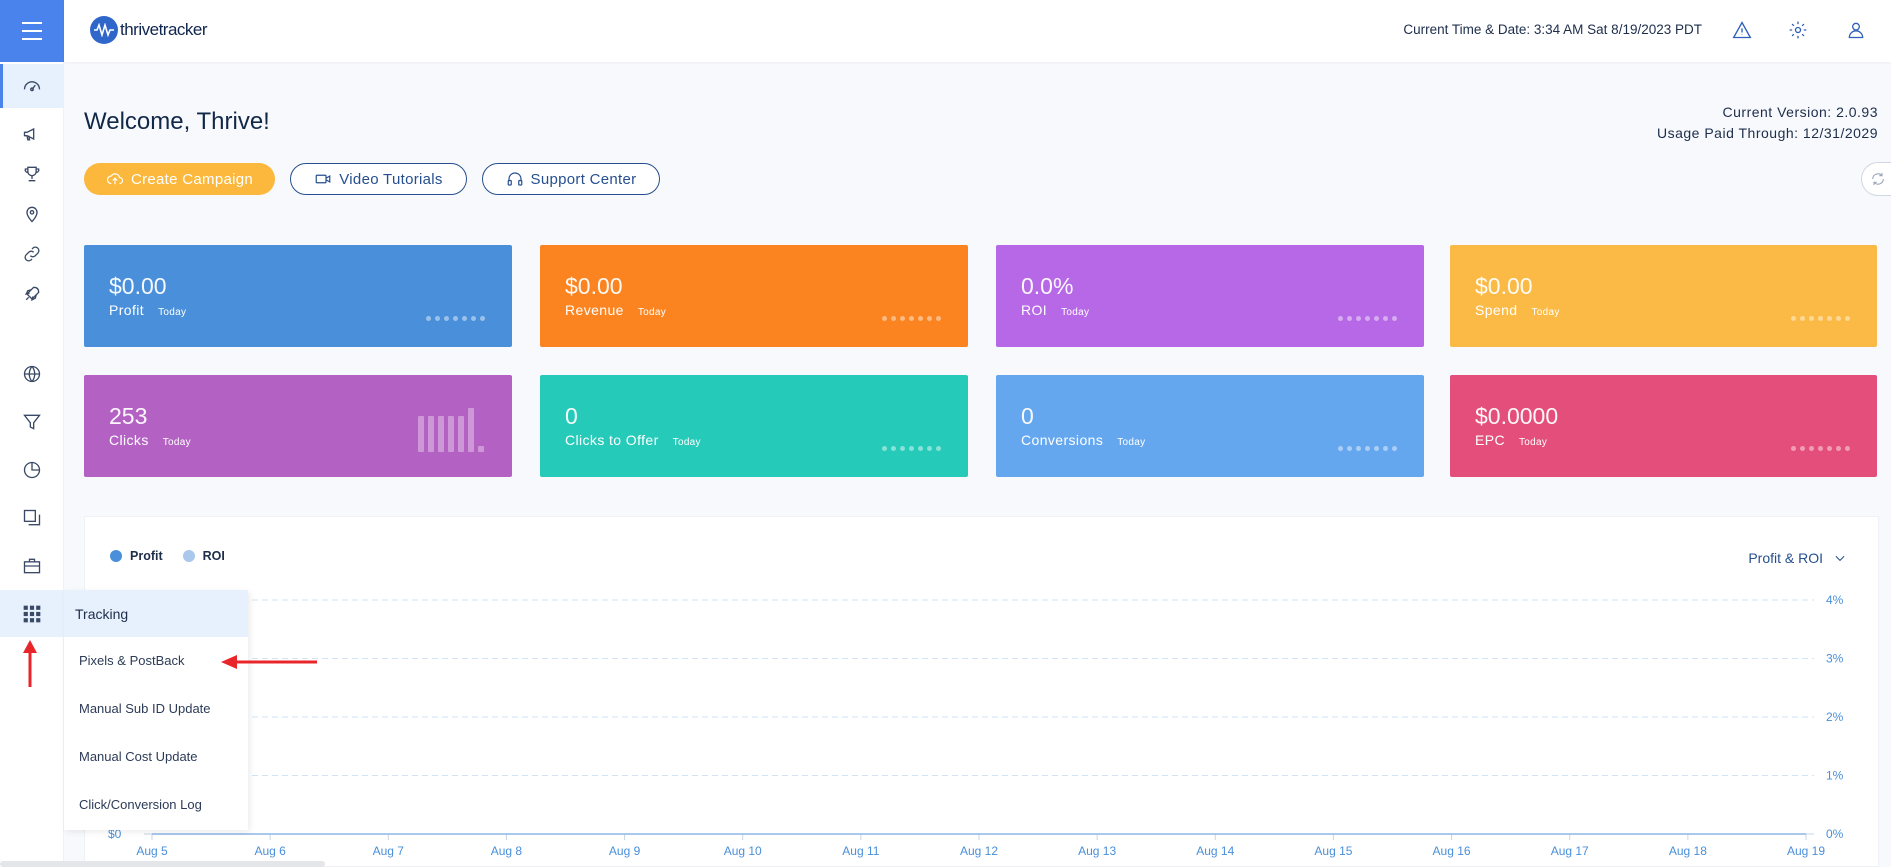 The height and width of the screenshot is (867, 1891). What do you see at coordinates (1797, 558) in the screenshot?
I see `chart-metric-select: Profit & ROI` at bounding box center [1797, 558].